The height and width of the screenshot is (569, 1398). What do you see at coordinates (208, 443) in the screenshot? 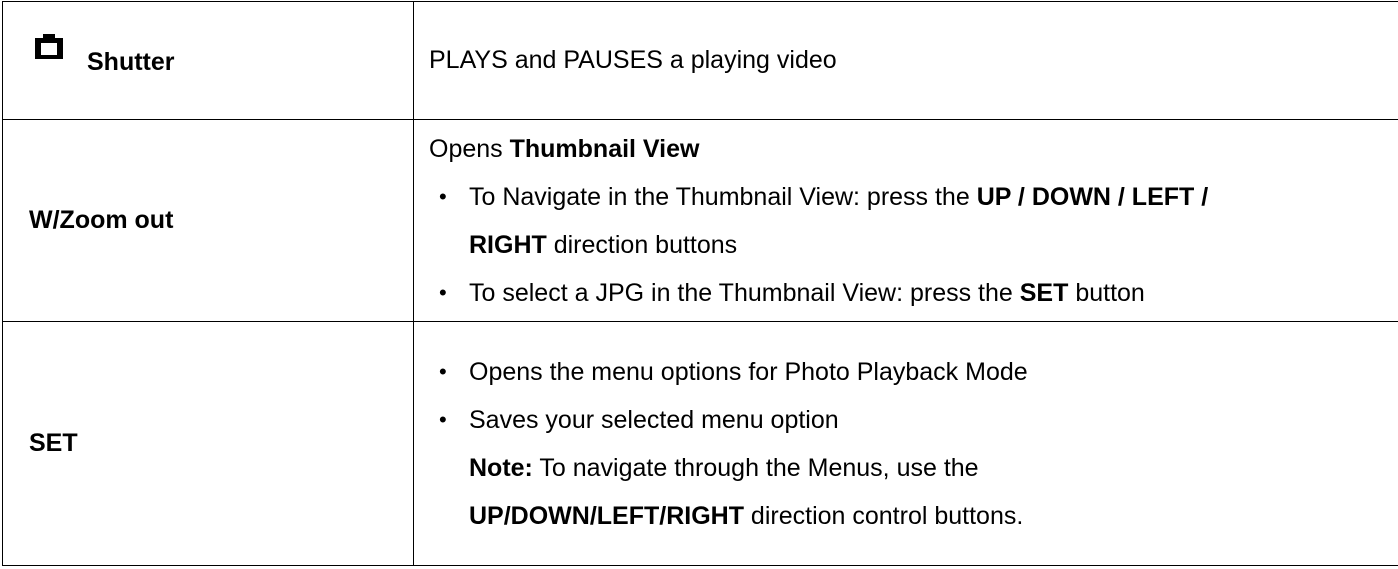
I see `key-cell: SET` at bounding box center [208, 443].